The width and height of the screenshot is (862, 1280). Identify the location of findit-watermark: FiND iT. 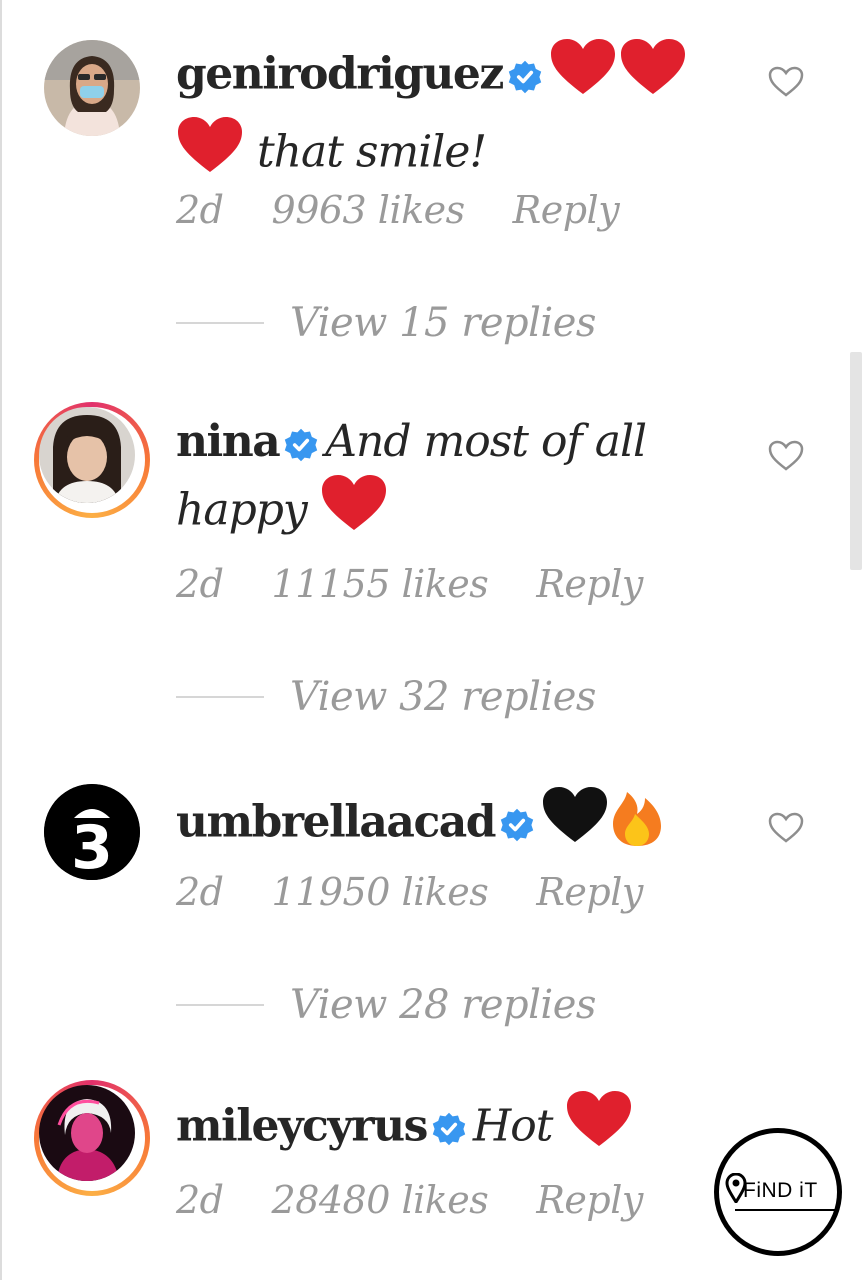
(778, 1192).